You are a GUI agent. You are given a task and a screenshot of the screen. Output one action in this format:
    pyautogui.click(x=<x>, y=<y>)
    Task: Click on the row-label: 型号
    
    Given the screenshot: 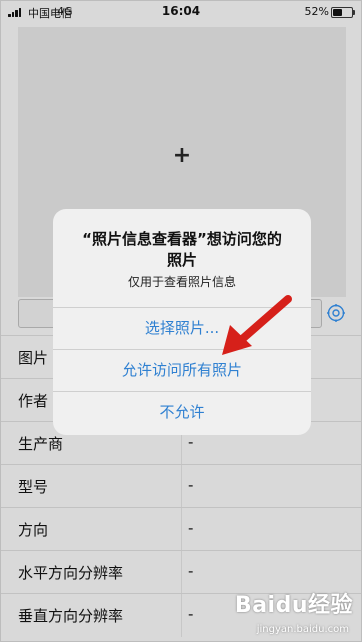 What is the action you would take?
    pyautogui.click(x=33, y=487)
    